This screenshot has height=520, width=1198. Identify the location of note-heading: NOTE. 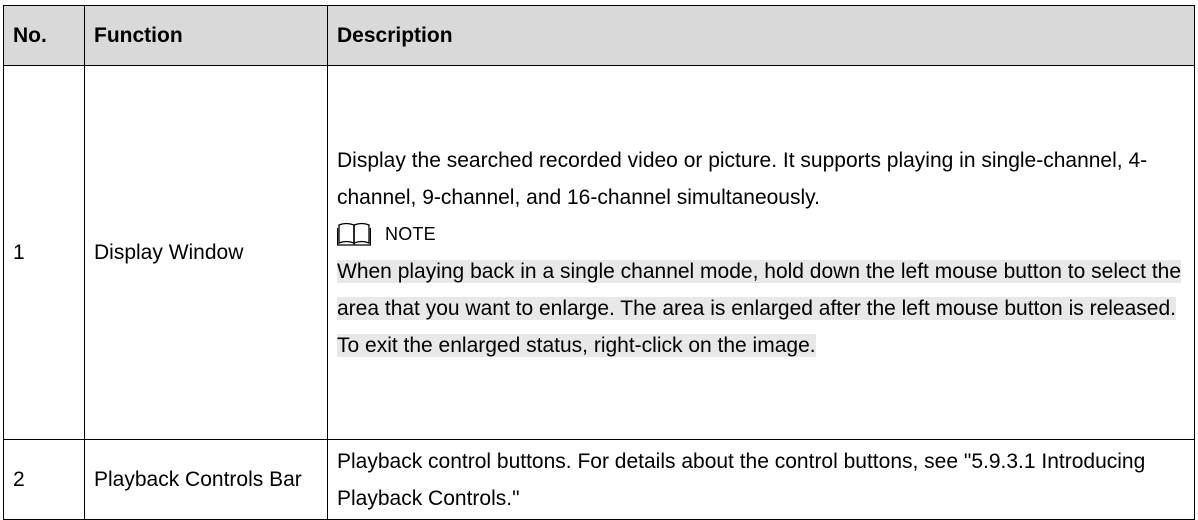
(765, 234).